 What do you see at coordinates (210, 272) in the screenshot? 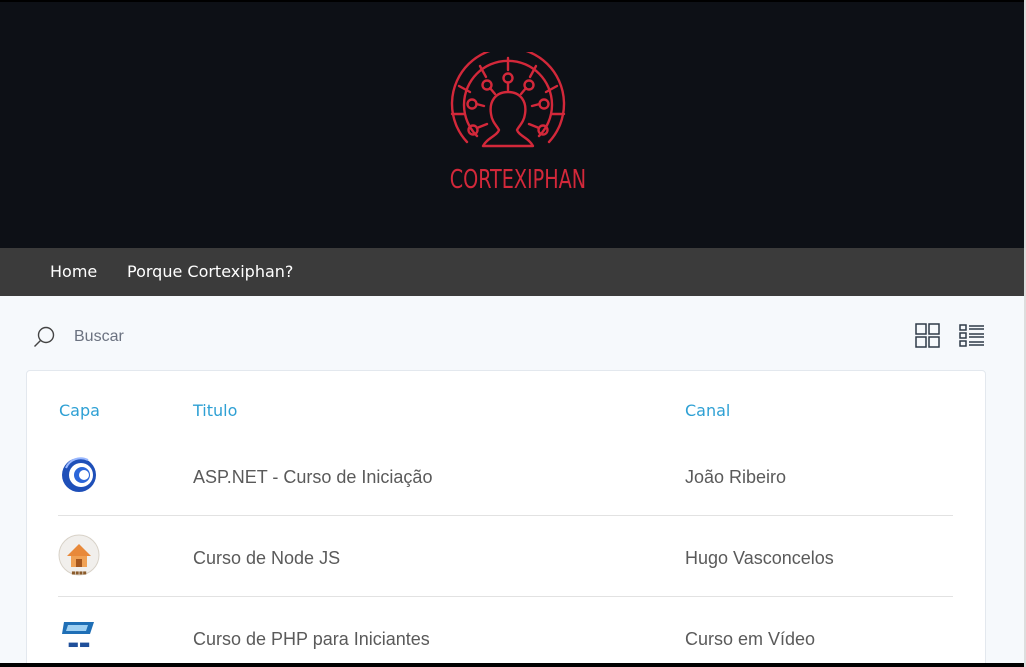
I see `nav-item-porque-cortexiphan: Porque Cortexiphan?` at bounding box center [210, 272].